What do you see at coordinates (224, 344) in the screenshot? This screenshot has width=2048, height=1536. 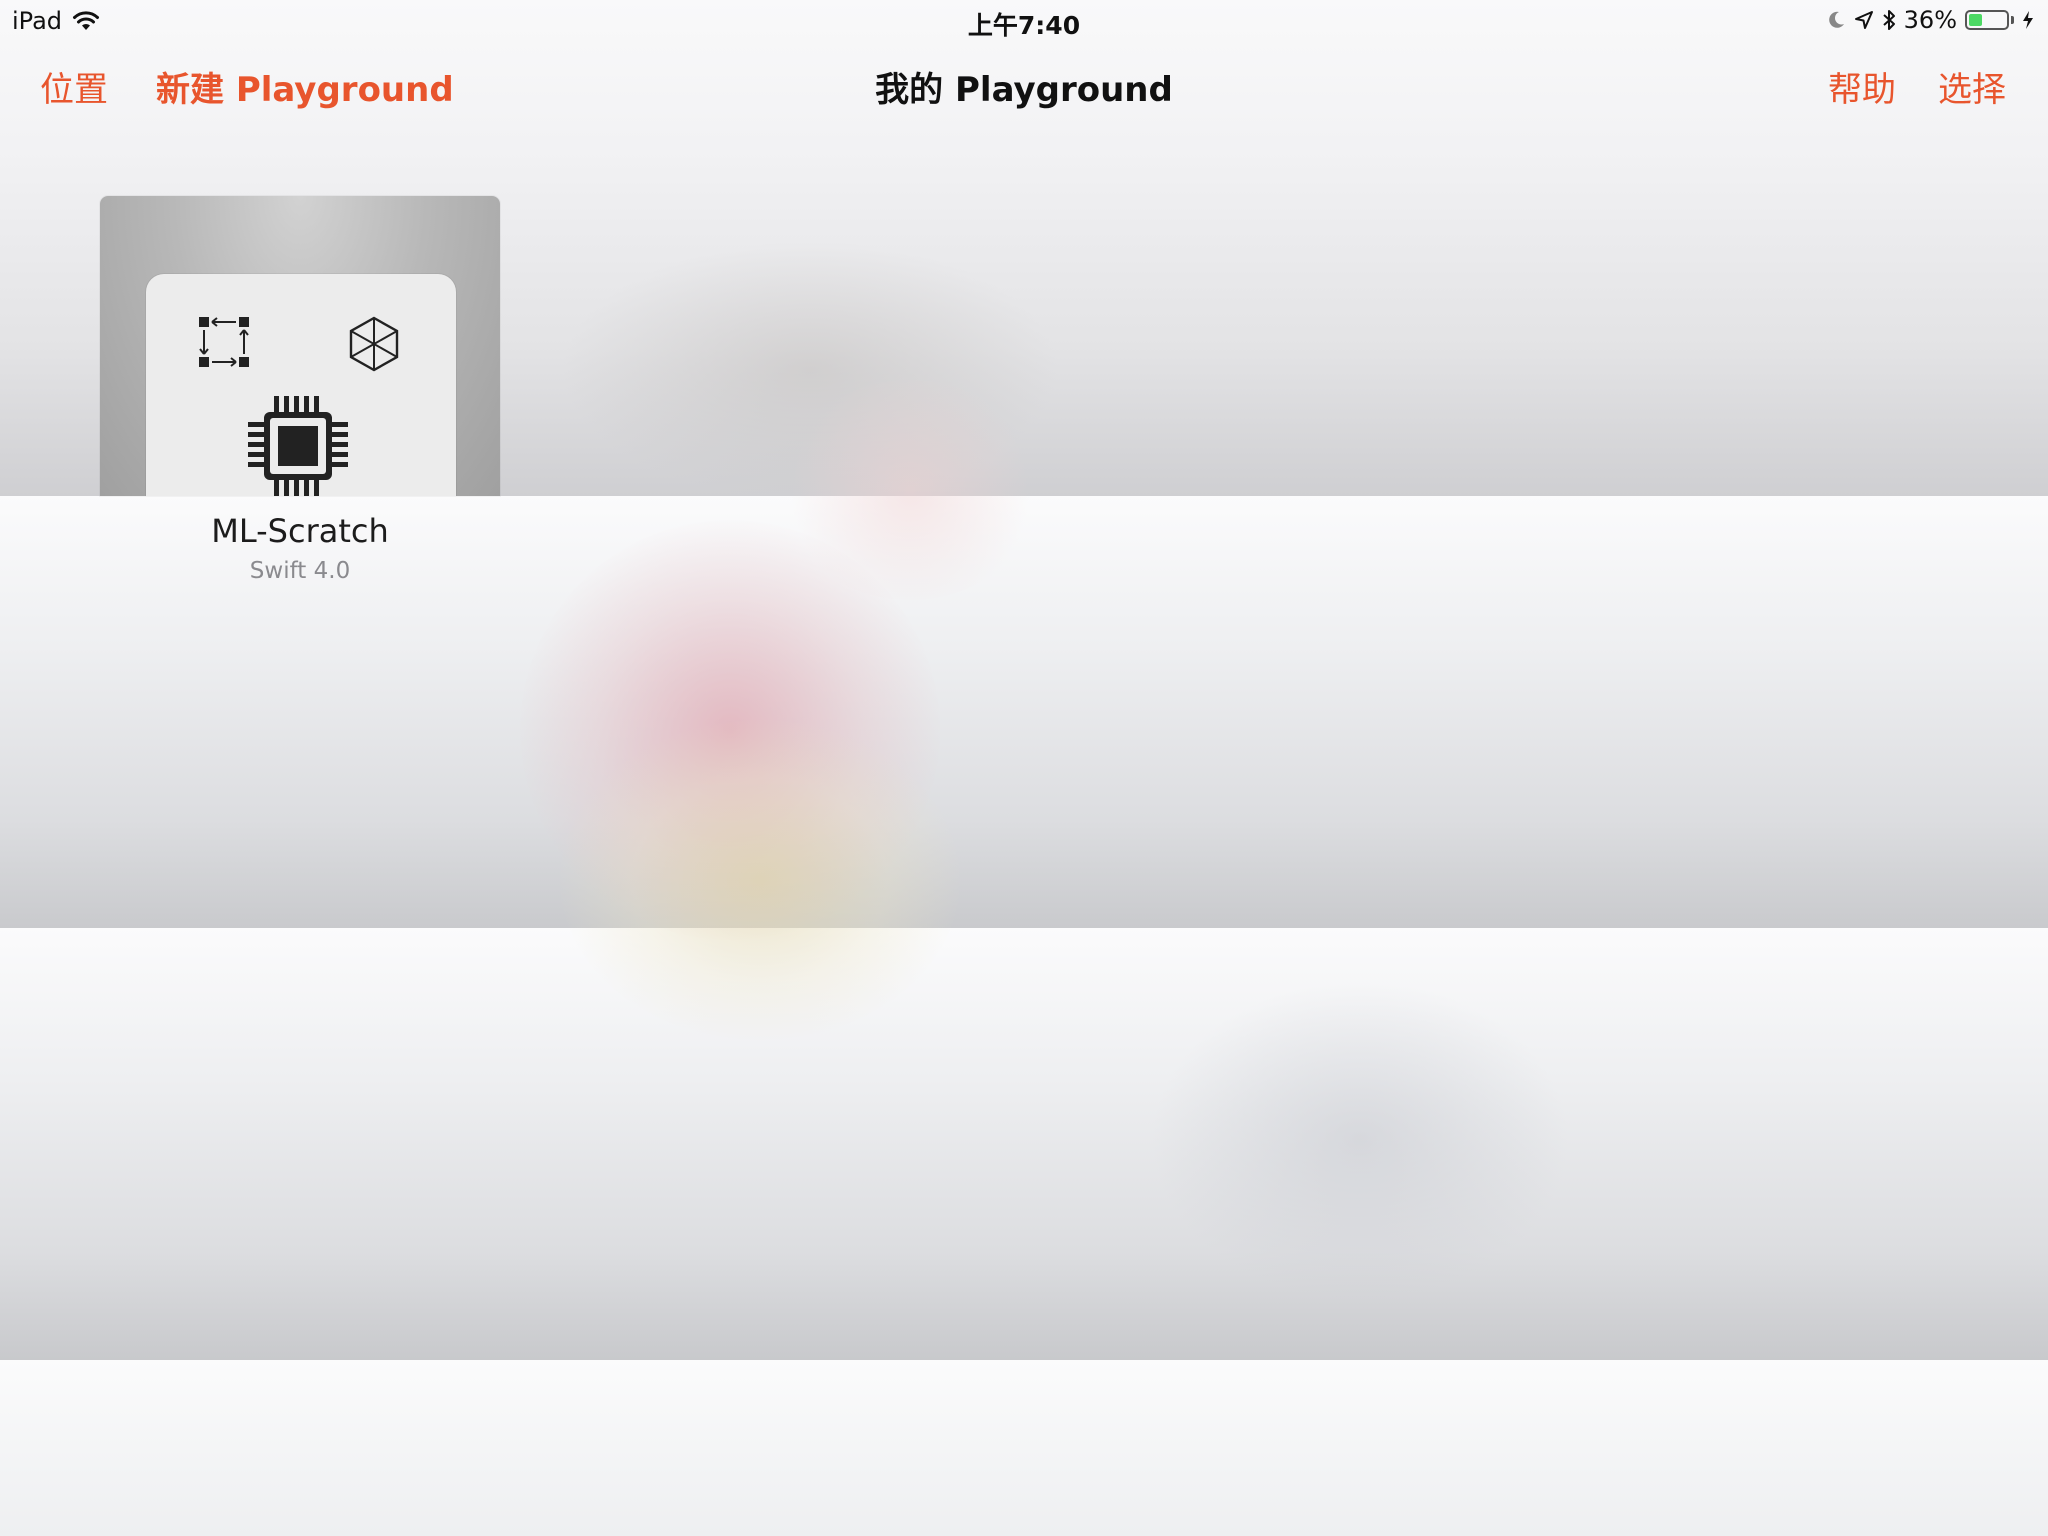 I see `frame-resize-icon` at bounding box center [224, 344].